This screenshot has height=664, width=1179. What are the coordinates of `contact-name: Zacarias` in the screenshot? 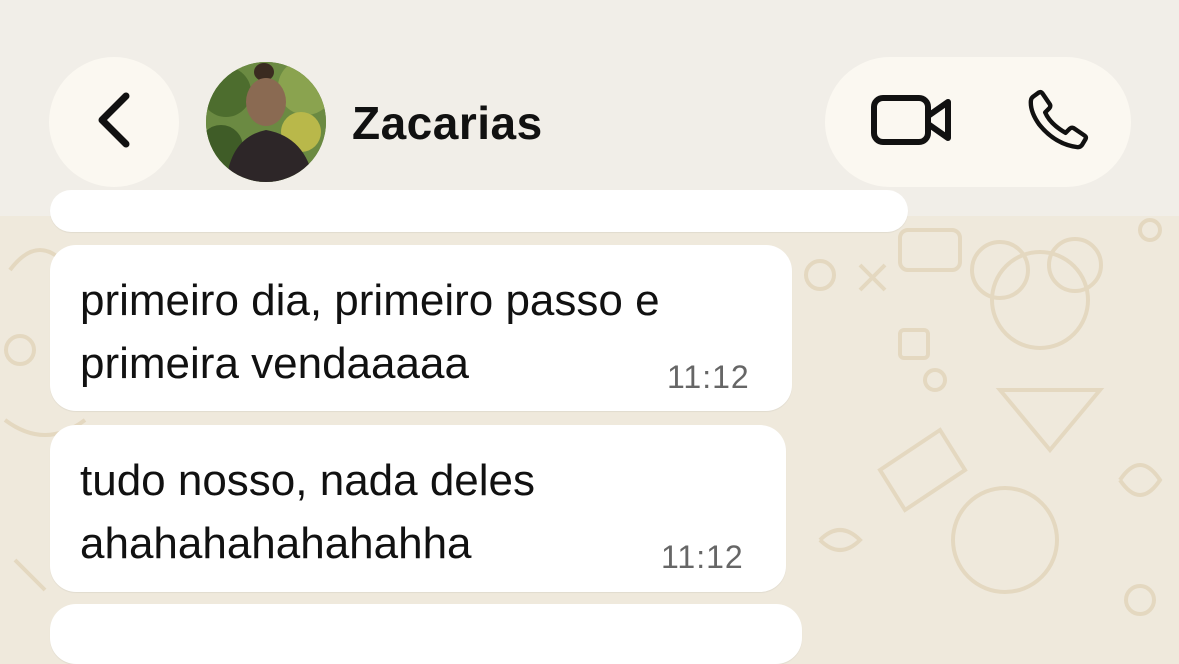 It's located at (447, 123).